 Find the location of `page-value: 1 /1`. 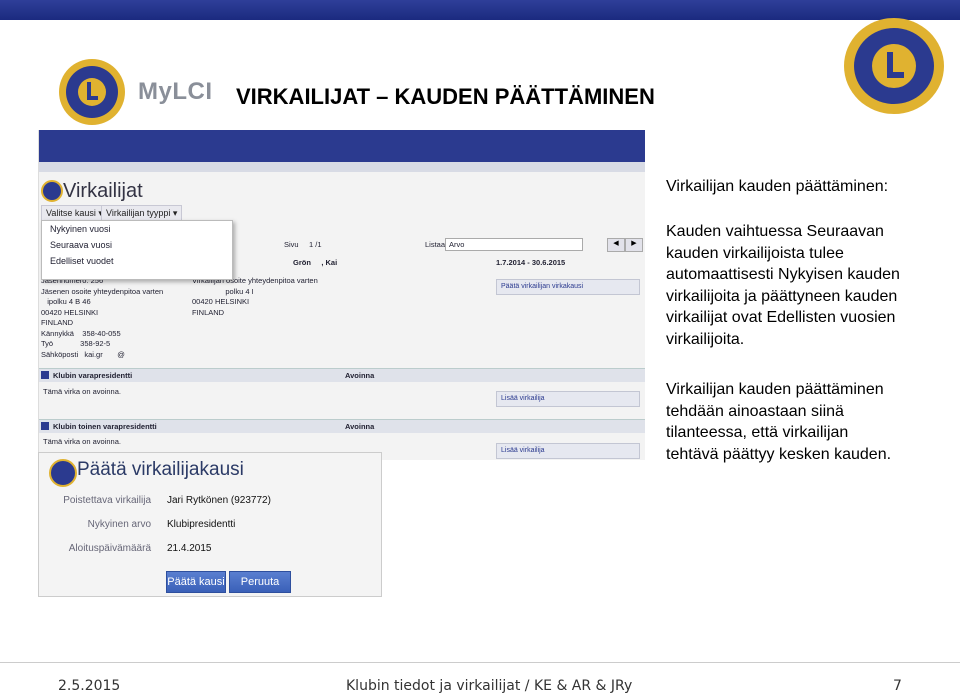

page-value: 1 /1 is located at coordinates (315, 244).